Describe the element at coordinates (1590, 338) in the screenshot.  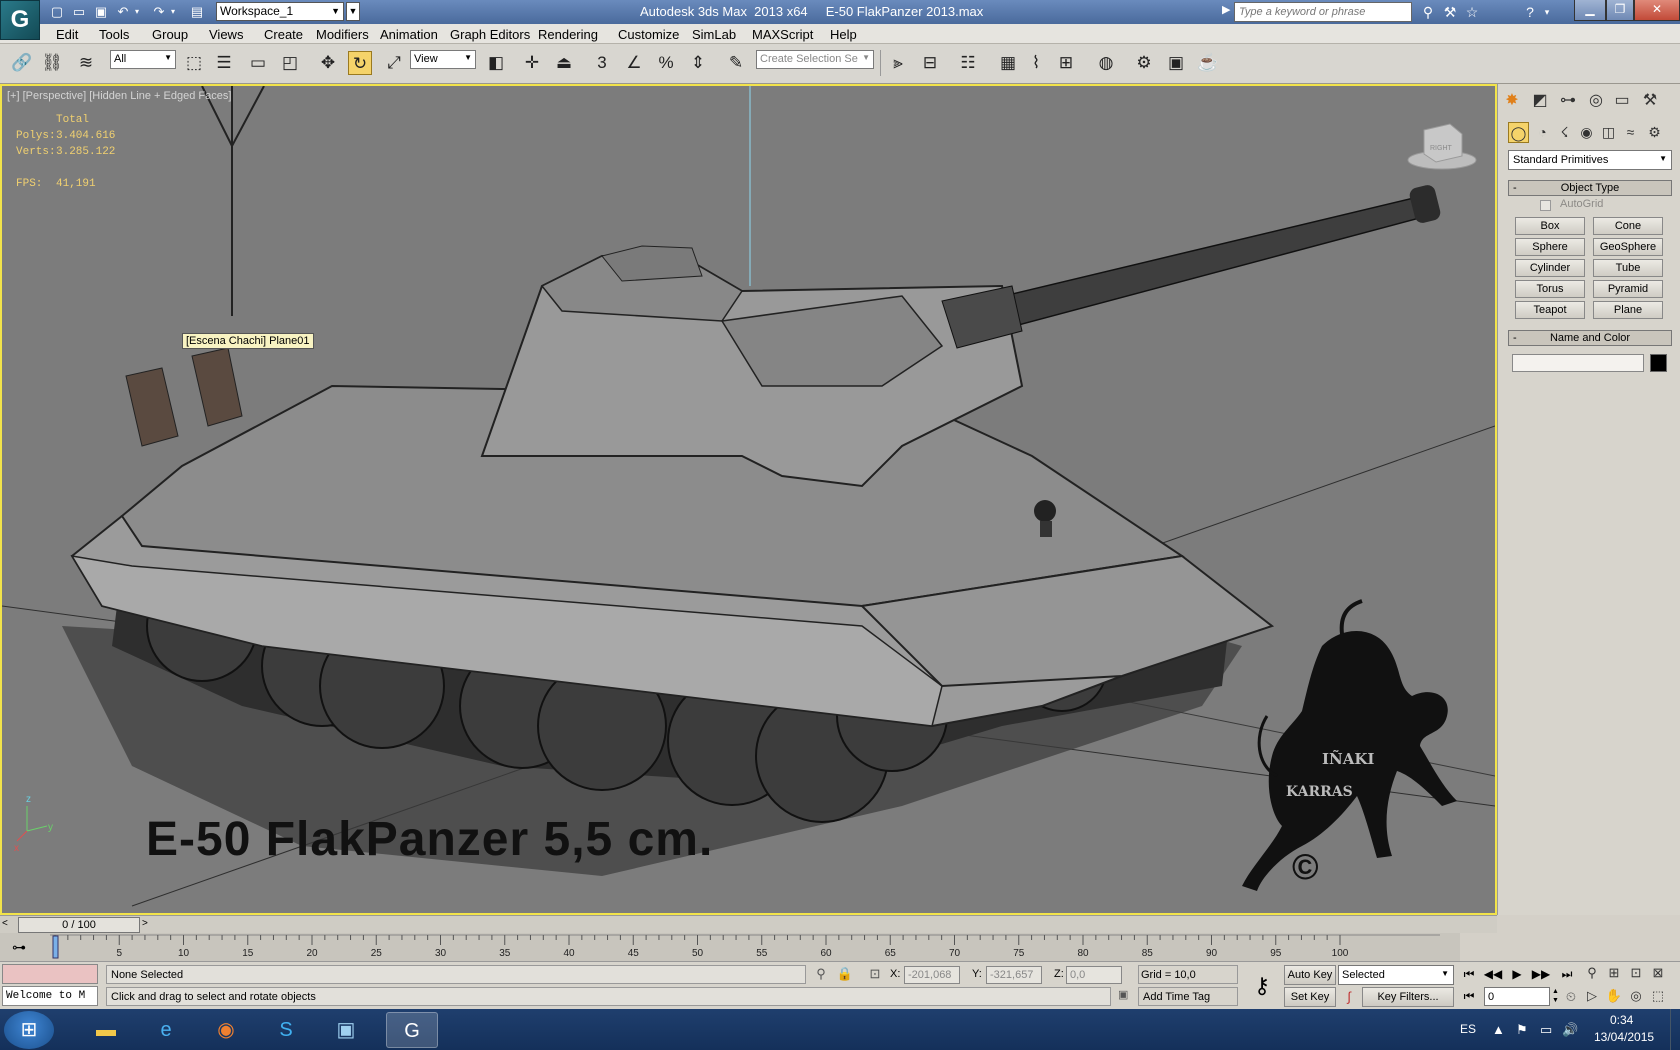
I see `name-and-color-rollout: - Name and Color` at that location.